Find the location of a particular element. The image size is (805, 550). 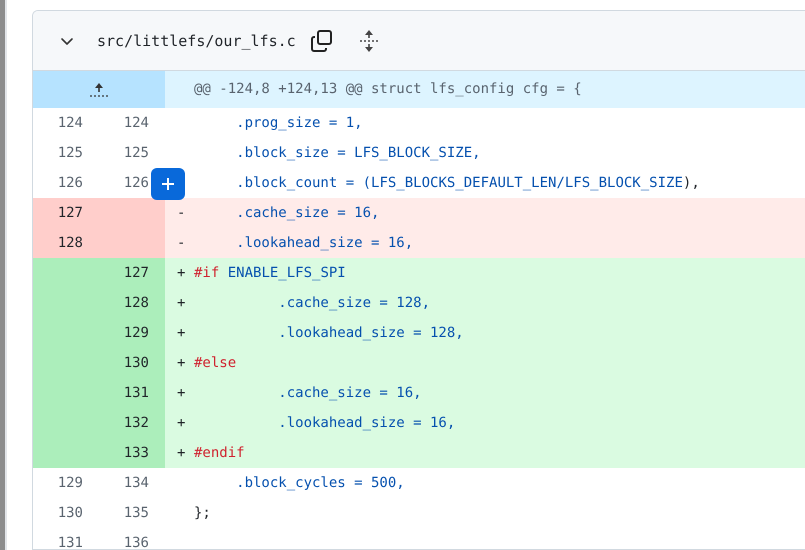

expand-up-icon is located at coordinates (99, 90).